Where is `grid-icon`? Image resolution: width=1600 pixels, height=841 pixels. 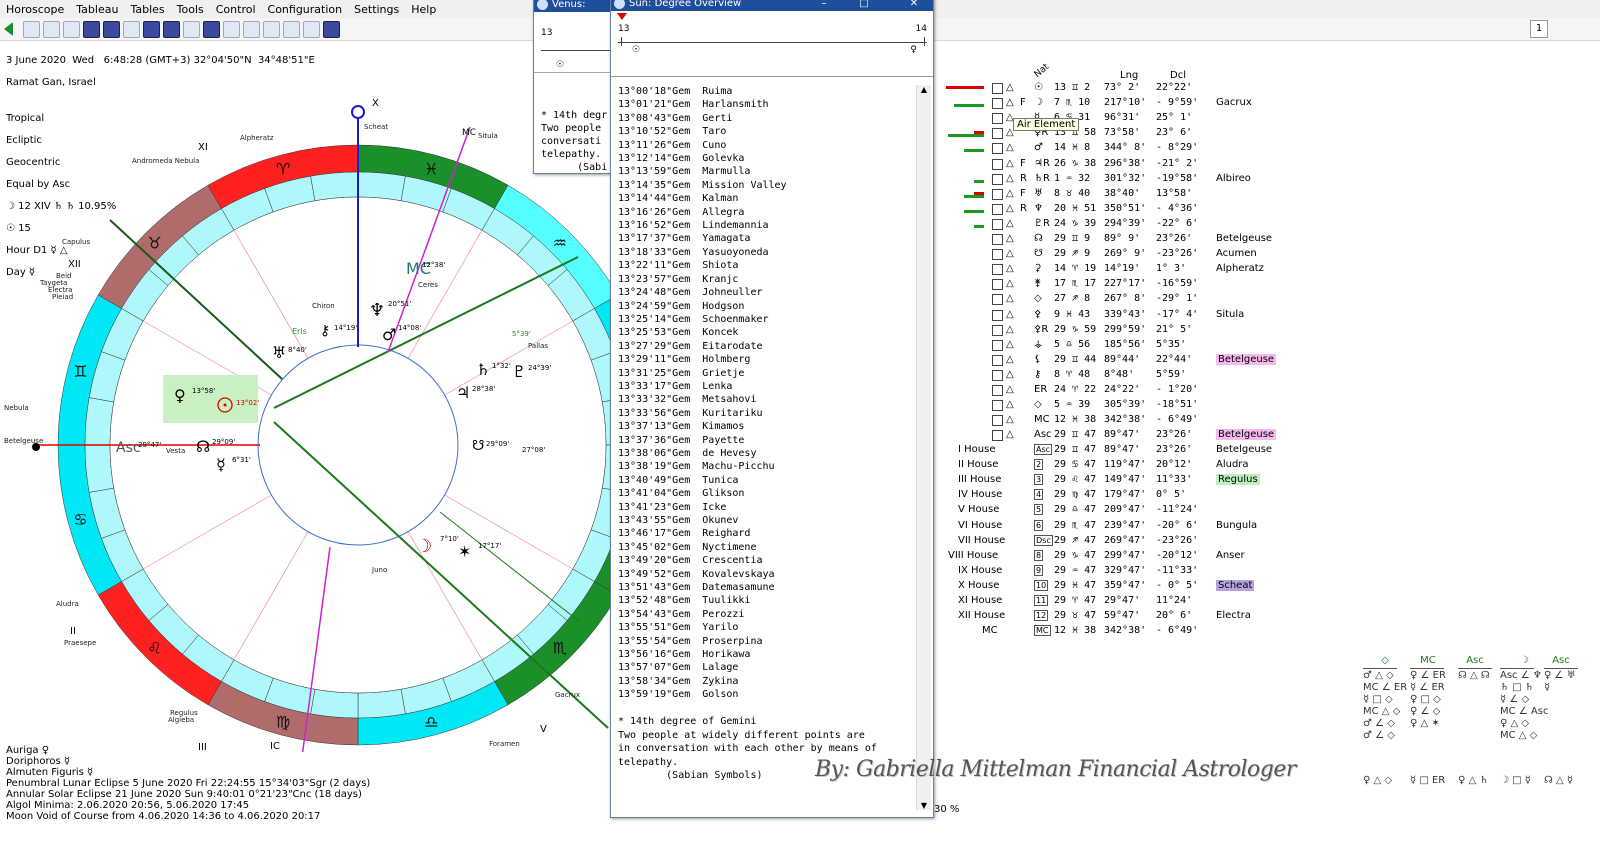
grid-icon is located at coordinates (111, 29).